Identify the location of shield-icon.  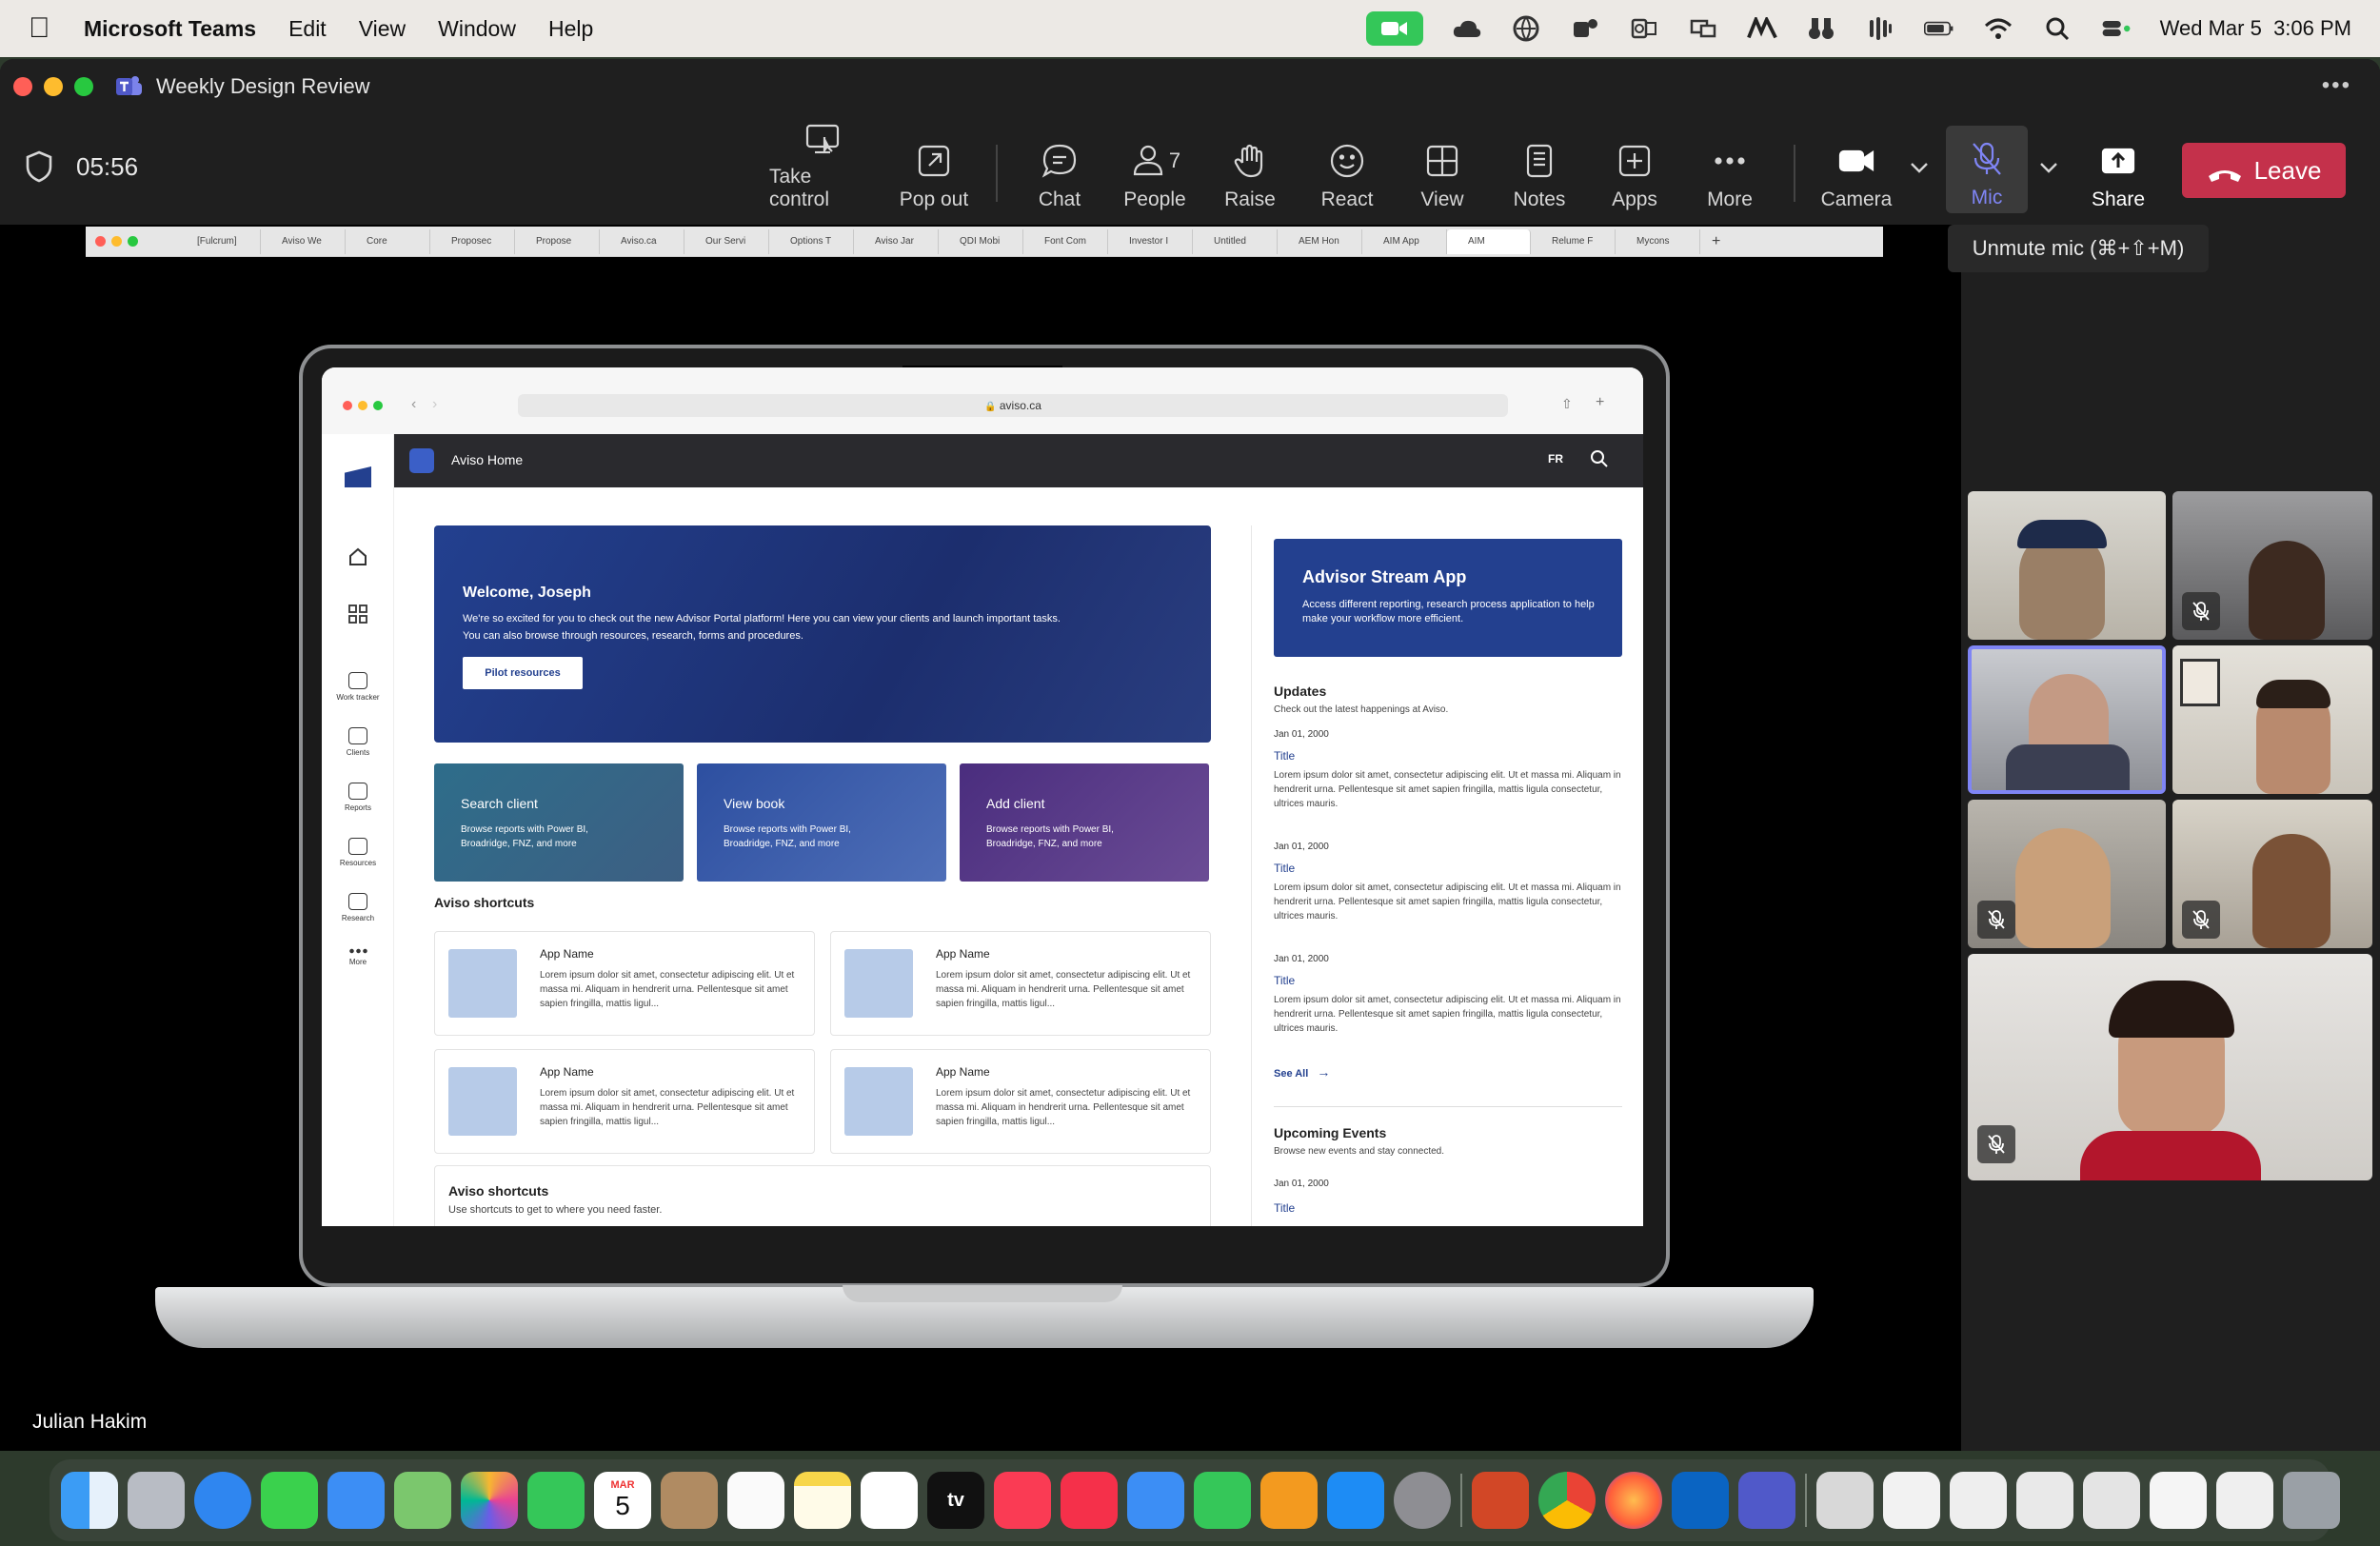
(39, 166).